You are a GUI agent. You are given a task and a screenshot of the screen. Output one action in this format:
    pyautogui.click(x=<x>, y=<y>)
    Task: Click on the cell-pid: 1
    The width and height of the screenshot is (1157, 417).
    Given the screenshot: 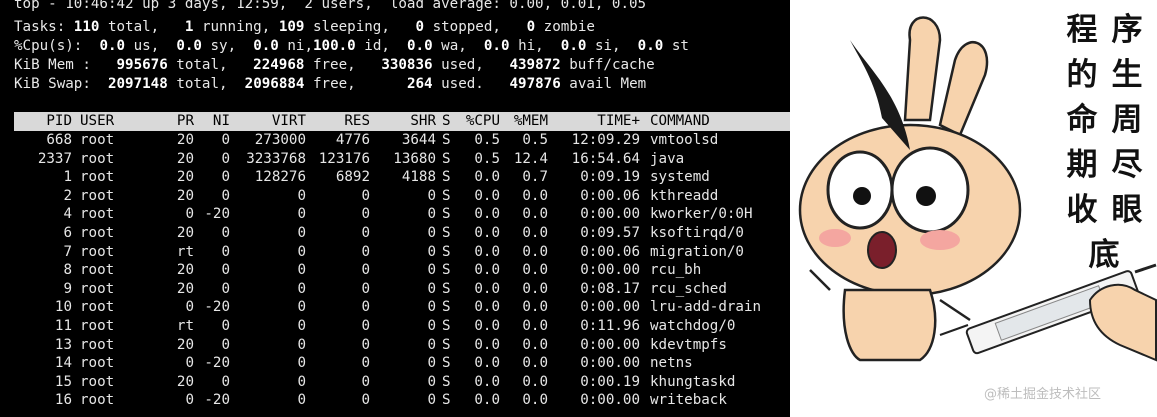 What is the action you would take?
    pyautogui.click(x=67, y=177)
    